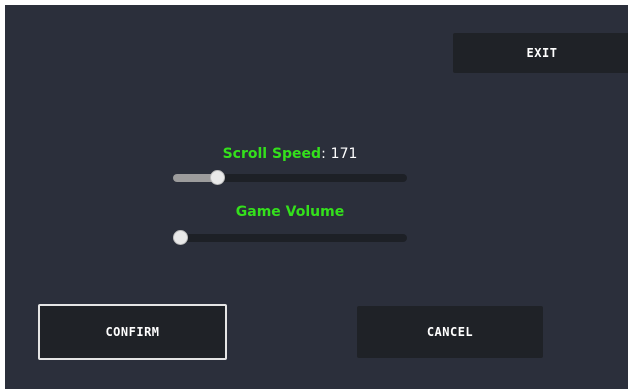 The width and height of the screenshot is (628, 389). Describe the element at coordinates (132, 332) in the screenshot. I see `confirm-button: CONFIRM` at that location.